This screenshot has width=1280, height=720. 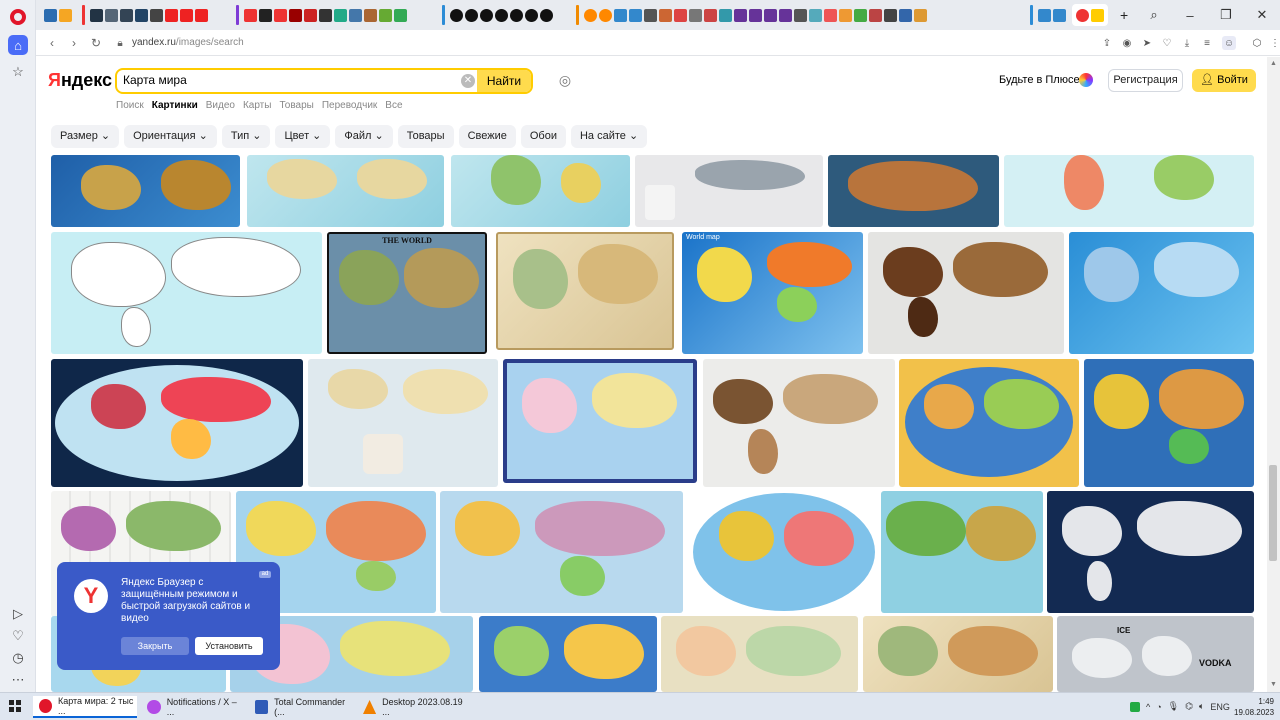 I want to click on share-icon: ⇪, so click(x=1107, y=43).